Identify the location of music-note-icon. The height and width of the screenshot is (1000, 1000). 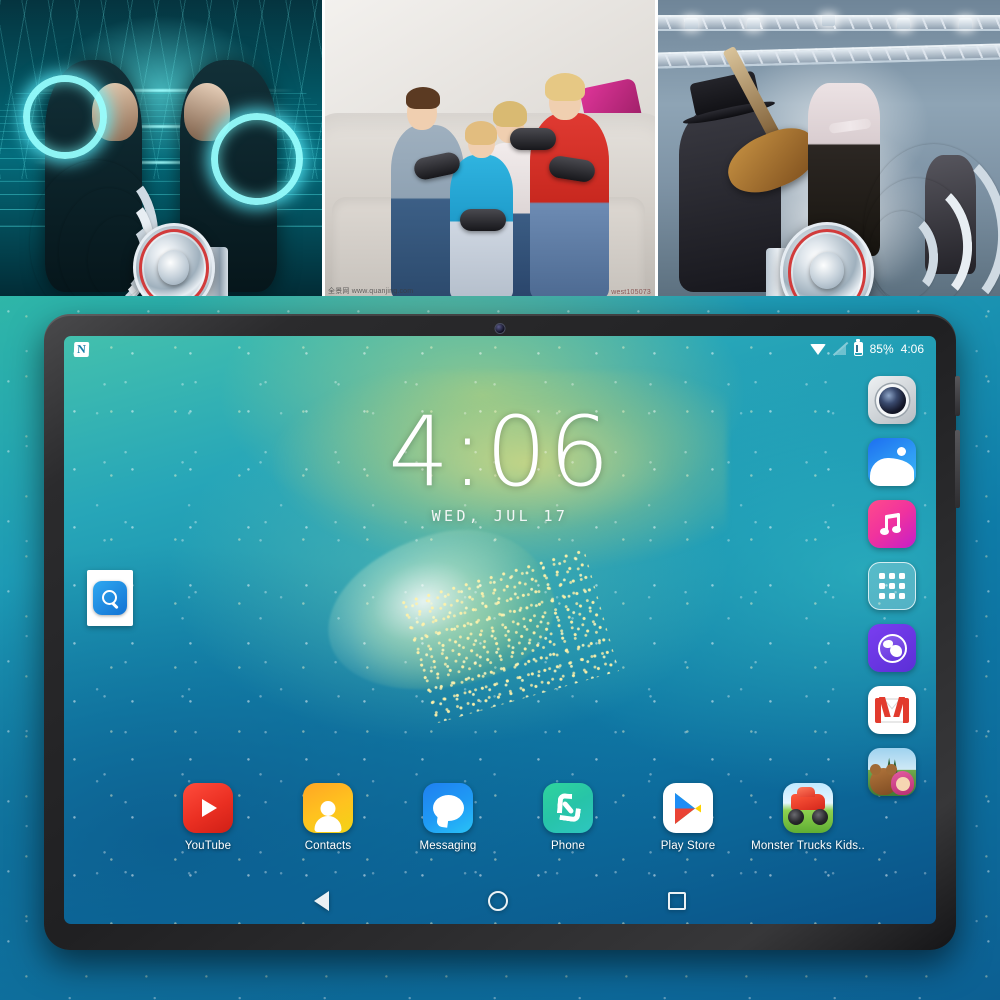
(891, 523).